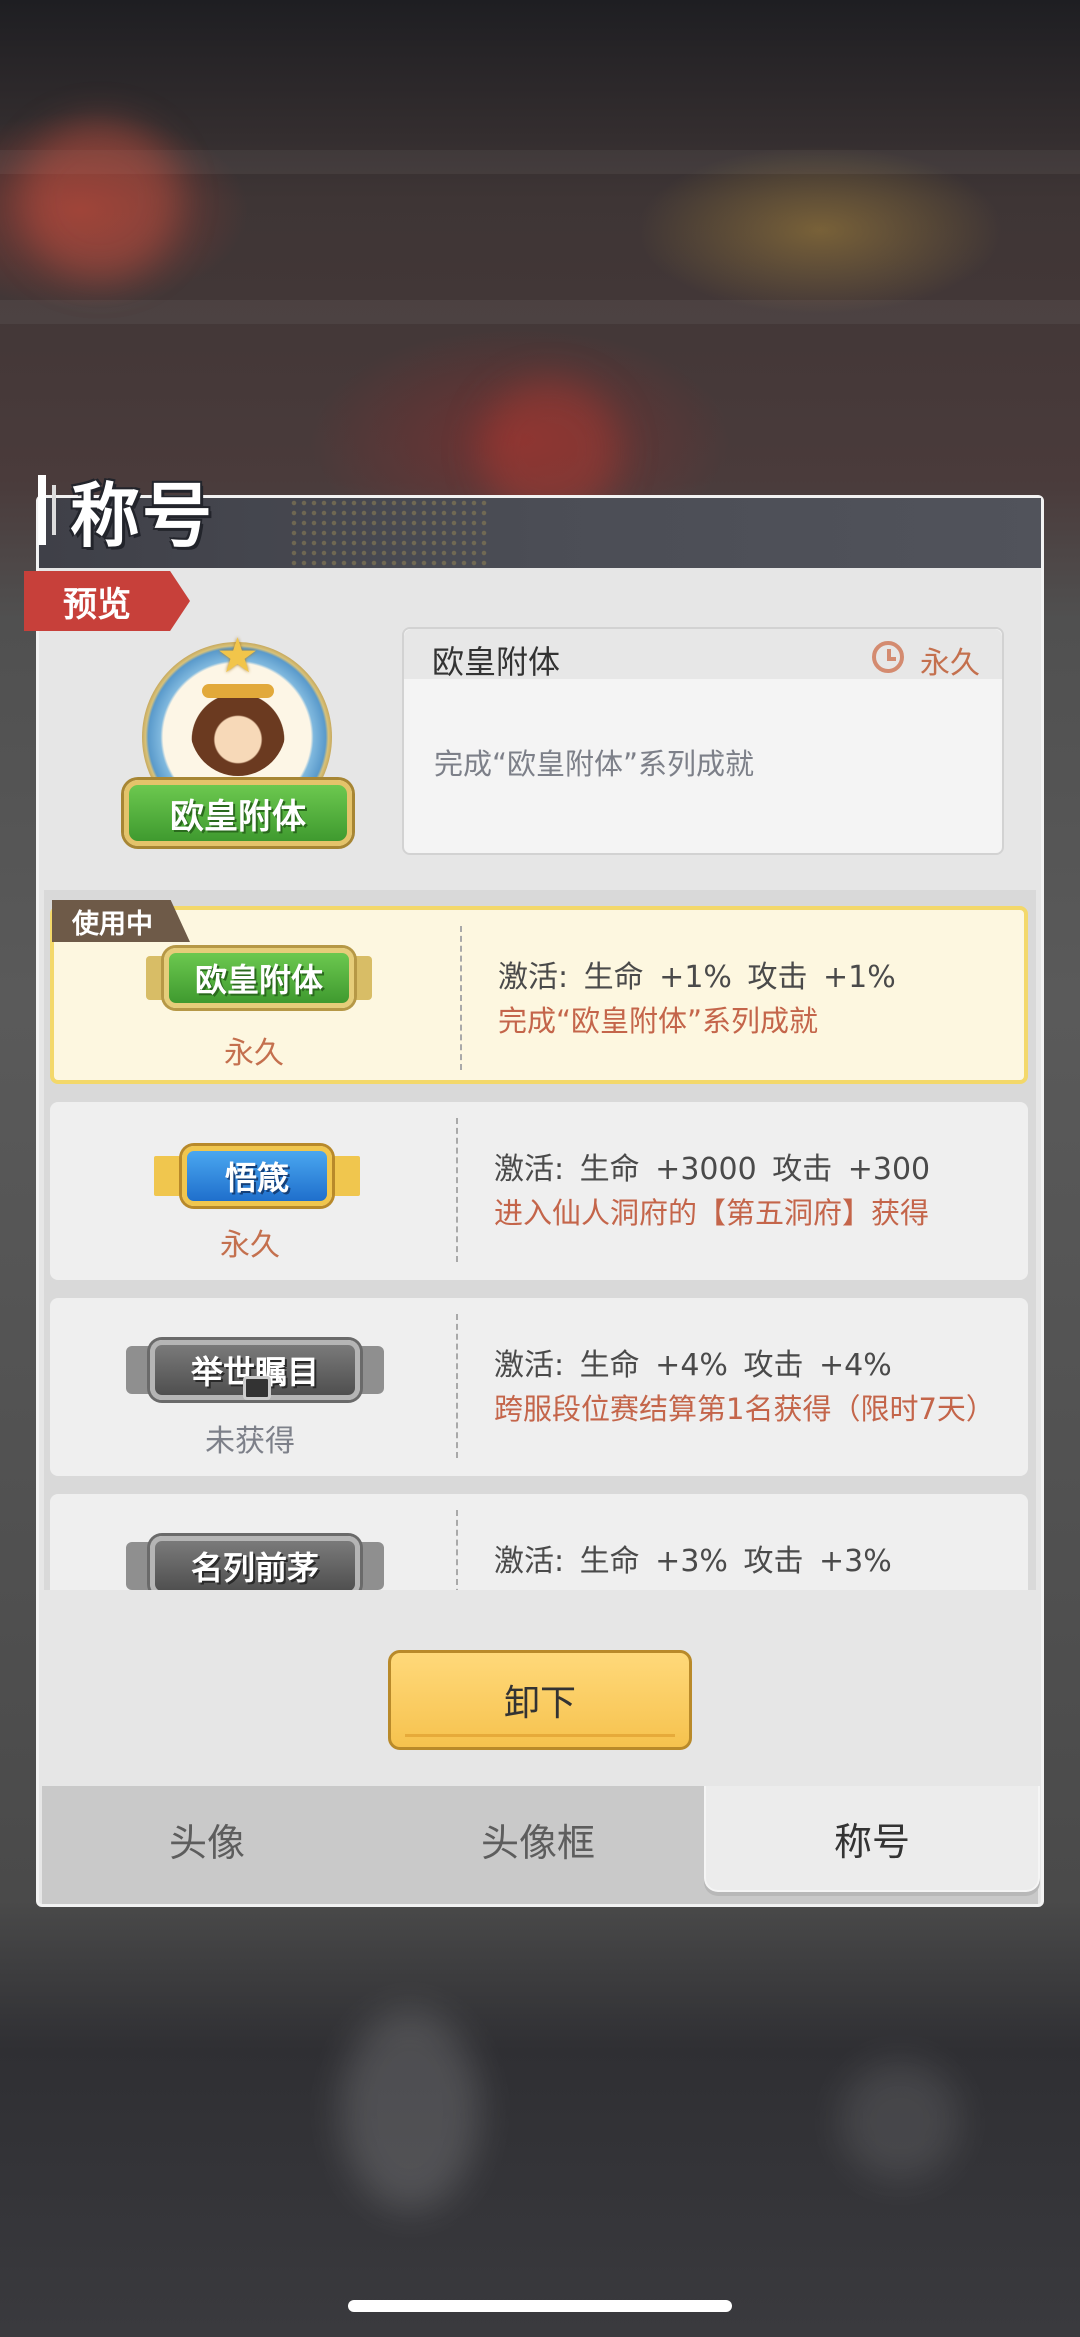  I want to click on title-stat: 激活: 生命 +1% 攻击 +1%, so click(697, 977).